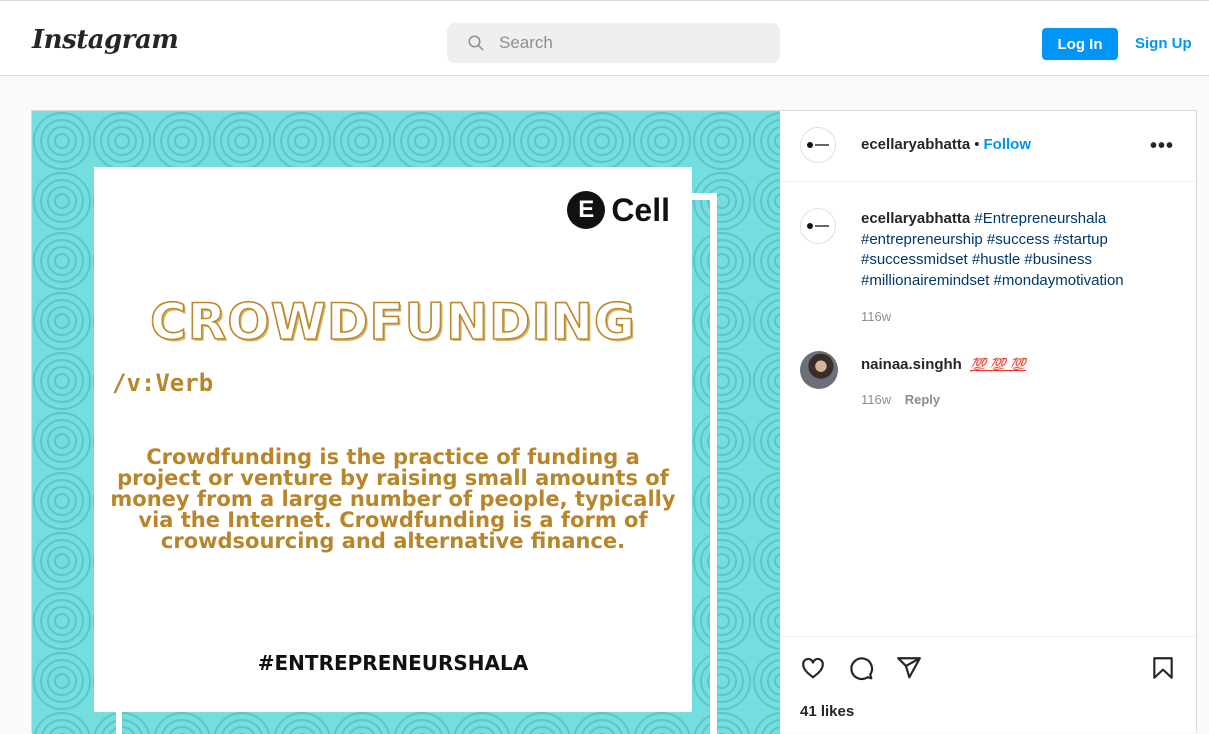  Describe the element at coordinates (105, 40) in the screenshot. I see `instagram-logo: Instagram` at that location.